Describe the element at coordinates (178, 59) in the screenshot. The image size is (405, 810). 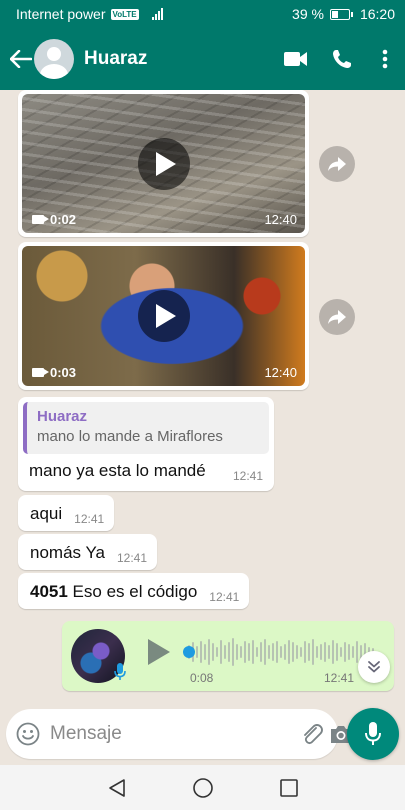
I see `contact-name: Huaraz` at that location.